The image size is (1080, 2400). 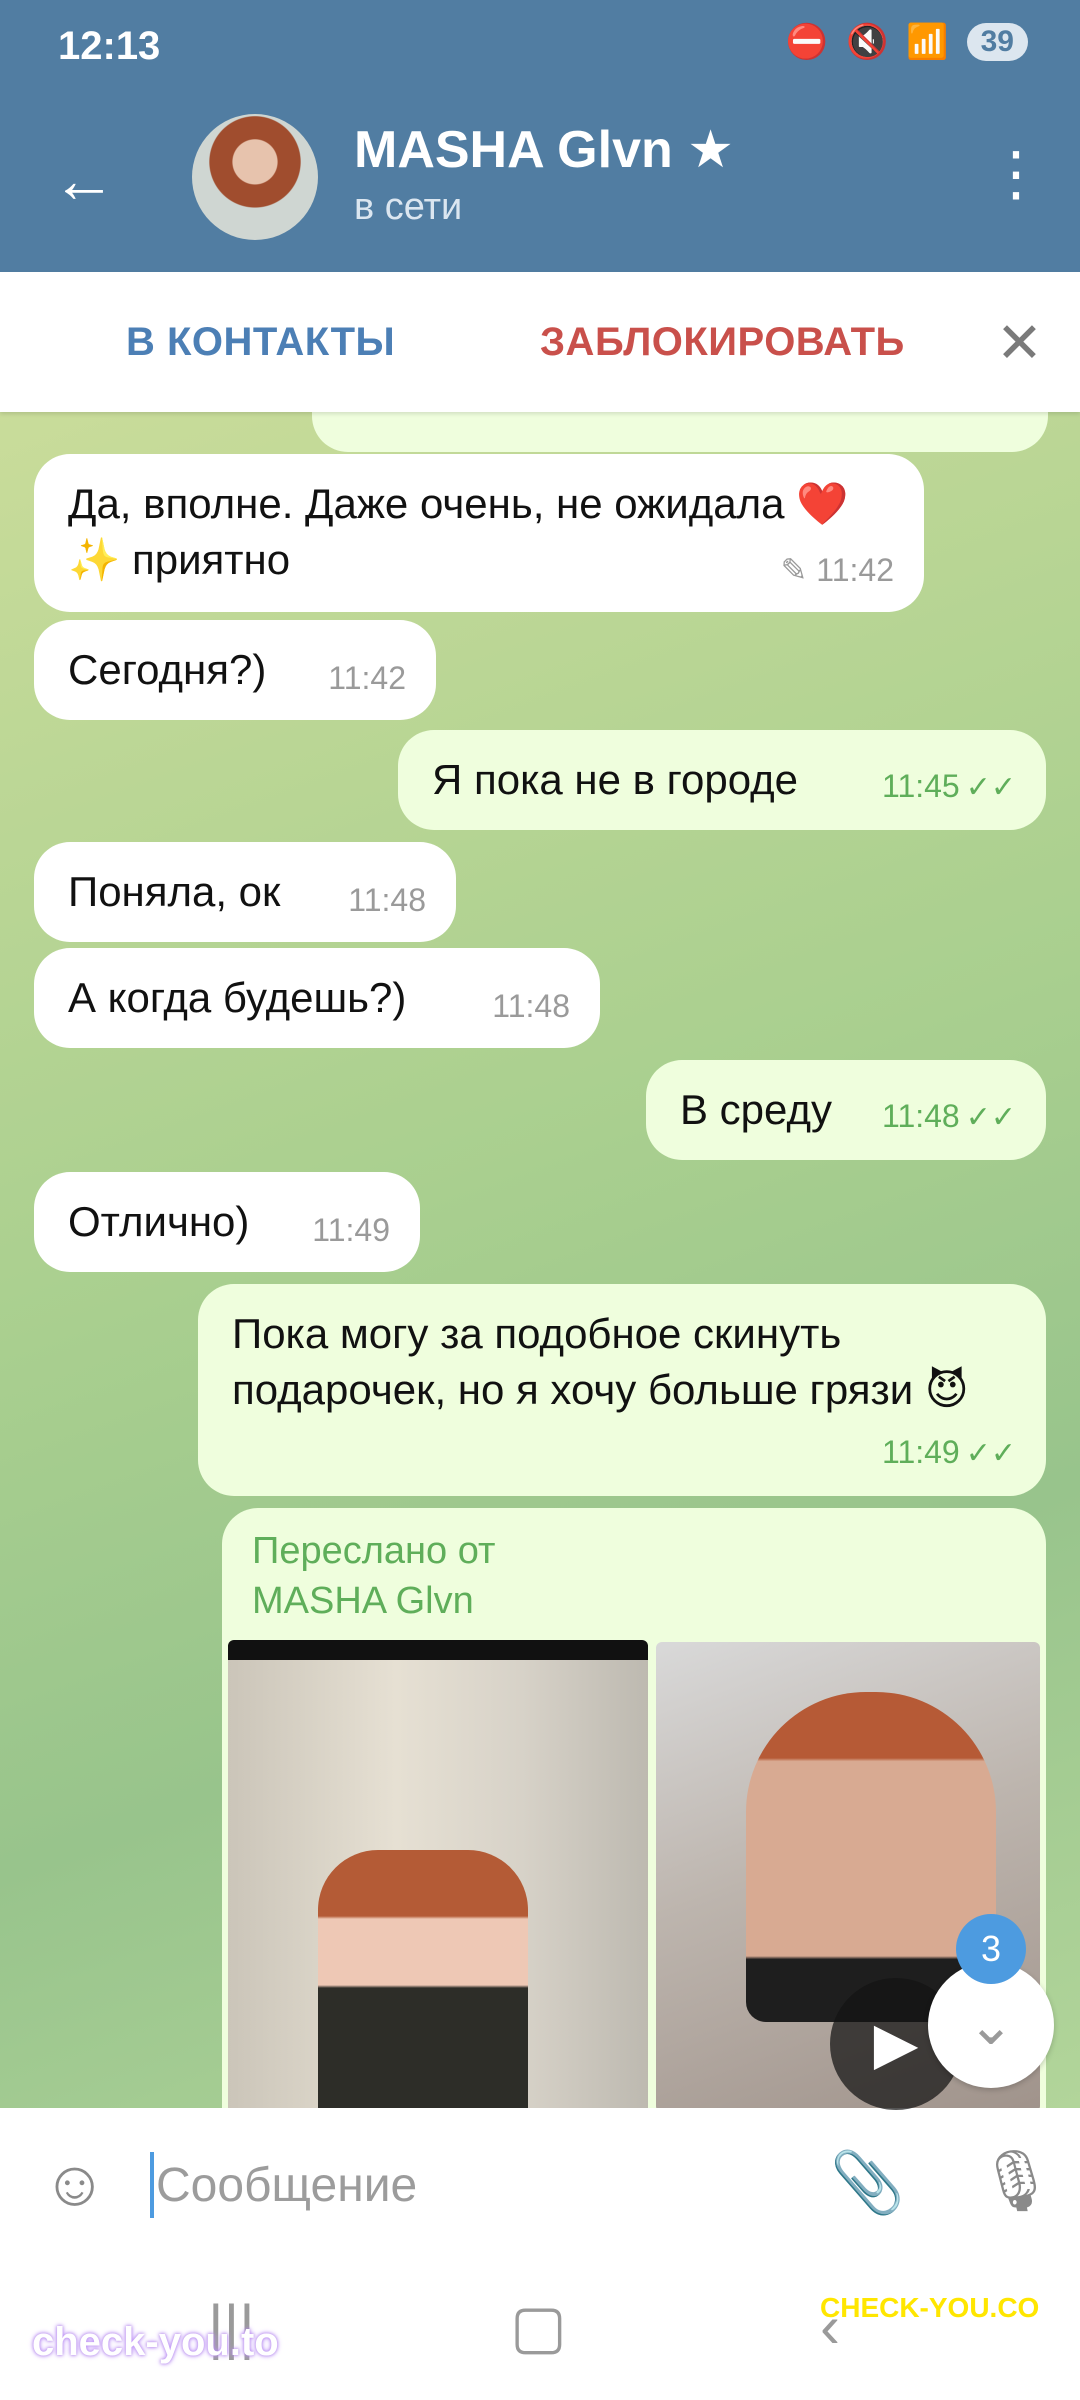 What do you see at coordinates (374, 1551) in the screenshot?
I see `forwarded-label: Переслано от` at bounding box center [374, 1551].